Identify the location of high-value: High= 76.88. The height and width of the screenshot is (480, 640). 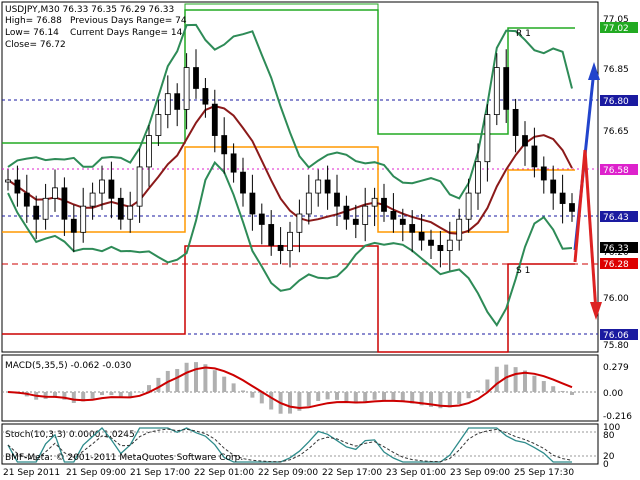
(33, 21).